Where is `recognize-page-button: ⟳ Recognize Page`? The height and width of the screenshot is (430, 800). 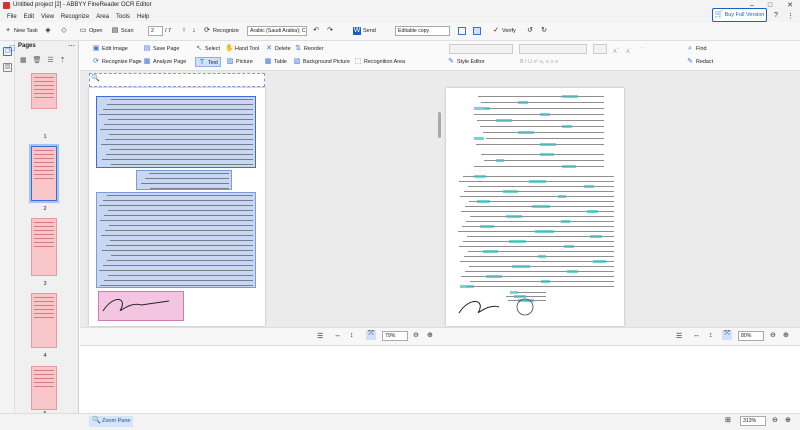 recognize-page-button: ⟳ Recognize Page is located at coordinates (117, 62).